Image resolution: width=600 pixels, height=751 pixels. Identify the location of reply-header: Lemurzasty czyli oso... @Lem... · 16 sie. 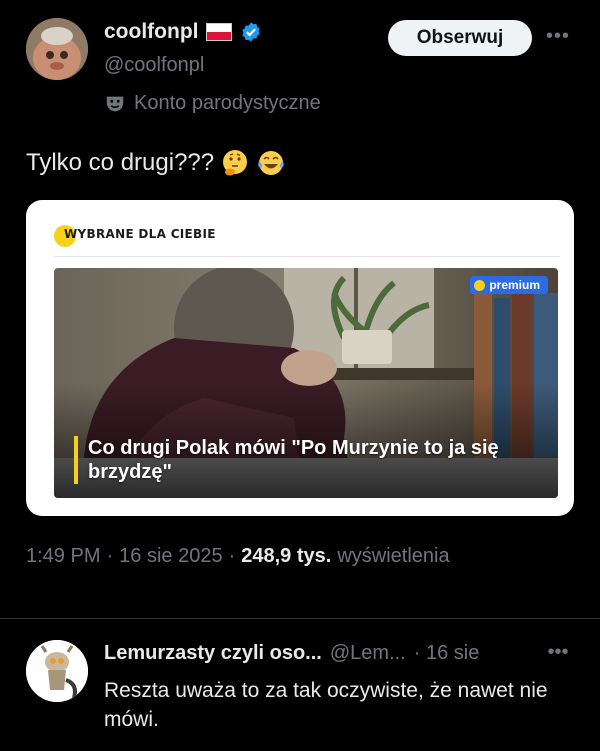
(291, 653).